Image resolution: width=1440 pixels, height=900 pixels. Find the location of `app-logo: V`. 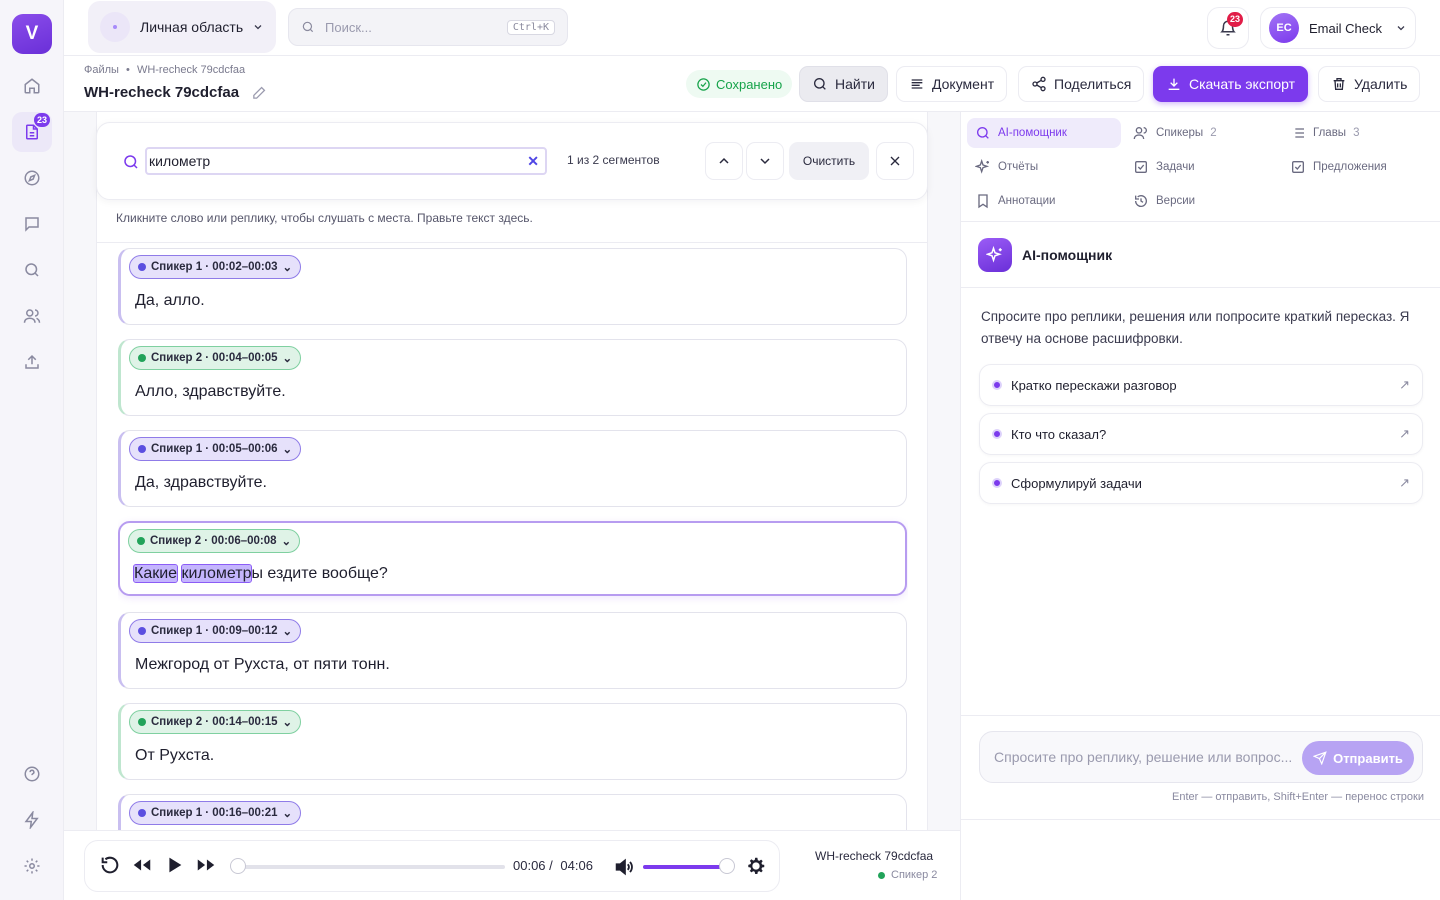

app-logo: V is located at coordinates (32, 34).